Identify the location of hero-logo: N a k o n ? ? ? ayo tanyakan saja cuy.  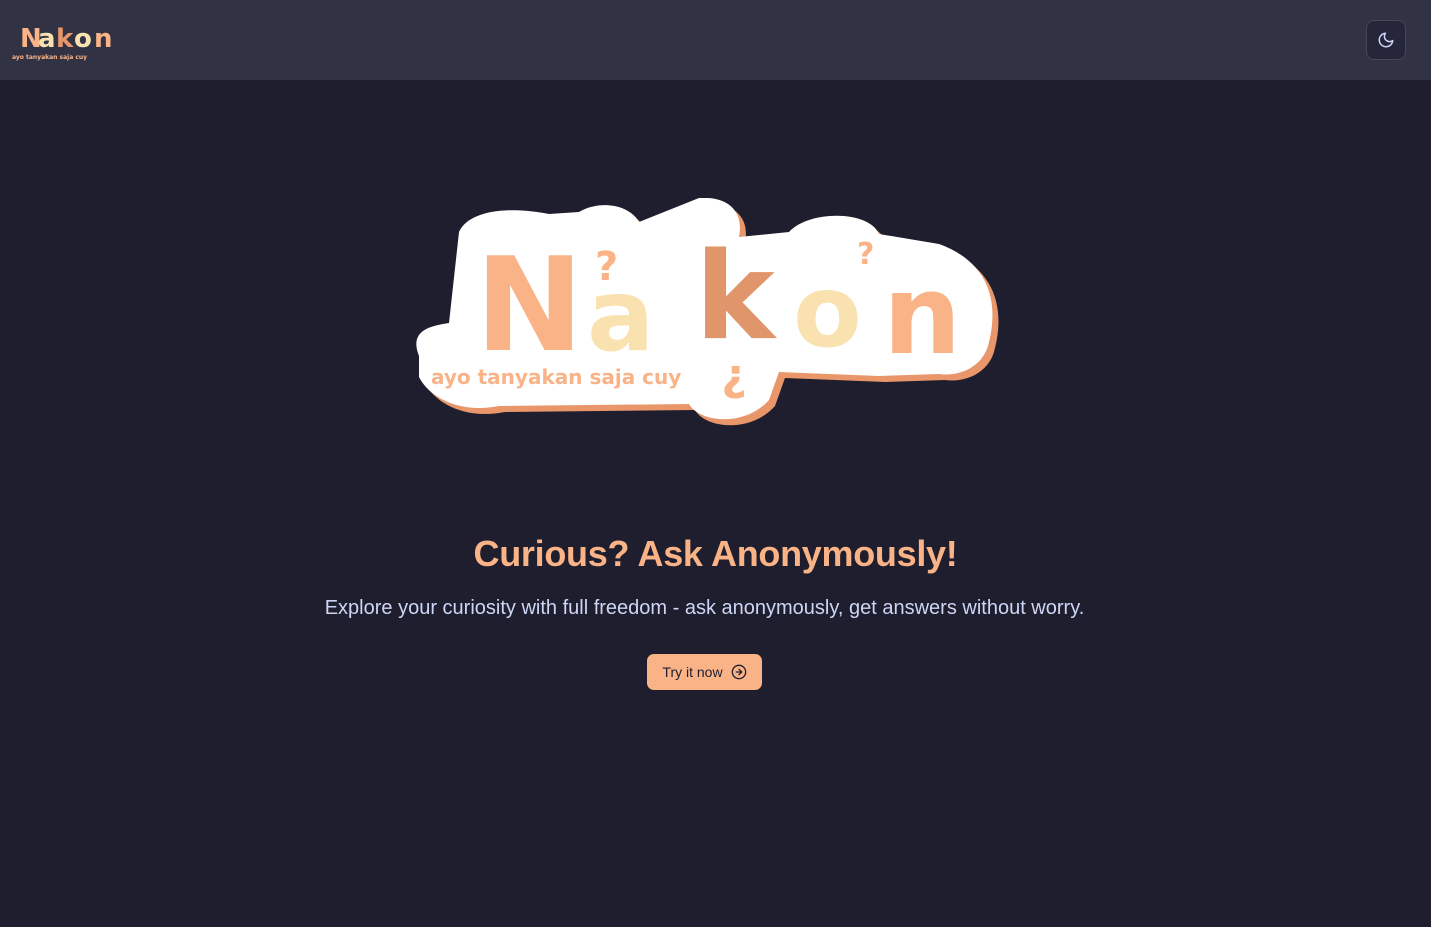
(707, 312).